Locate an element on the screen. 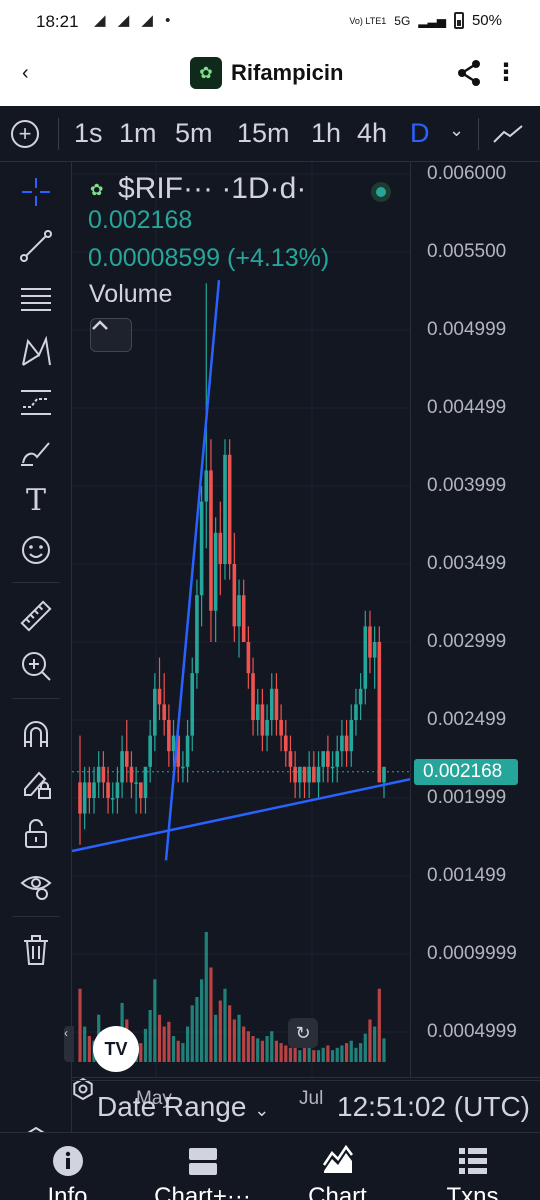 This screenshot has width=540, height=1200. page-title: Rifampicin is located at coordinates (287, 72).